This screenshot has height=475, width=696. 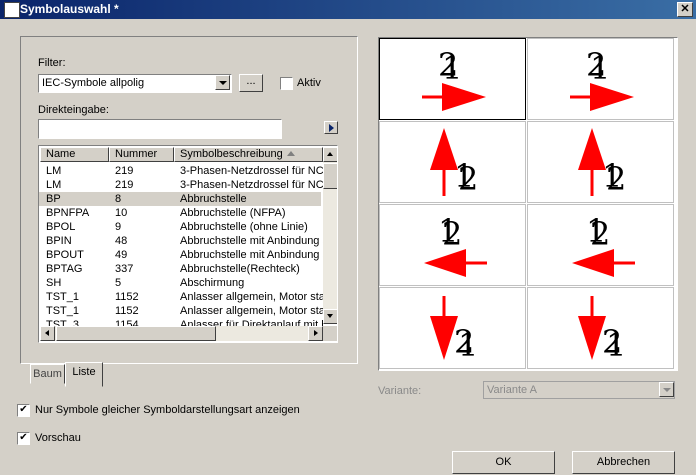 What do you see at coordinates (124, 269) in the screenshot?
I see `cell-number: 337` at bounding box center [124, 269].